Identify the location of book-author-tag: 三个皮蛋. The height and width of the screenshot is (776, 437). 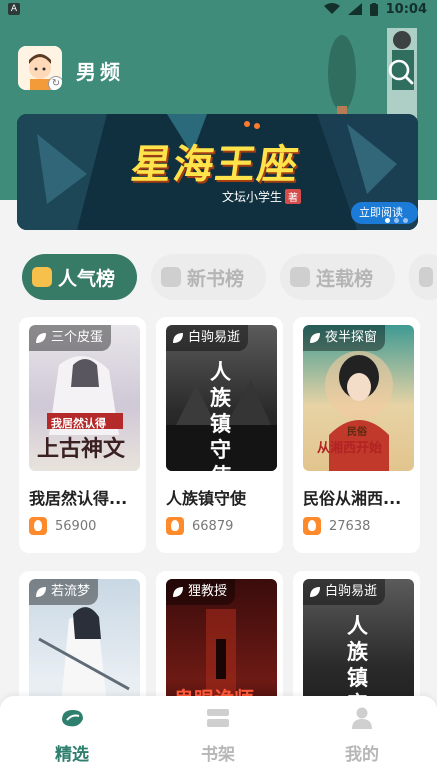
(70, 338).